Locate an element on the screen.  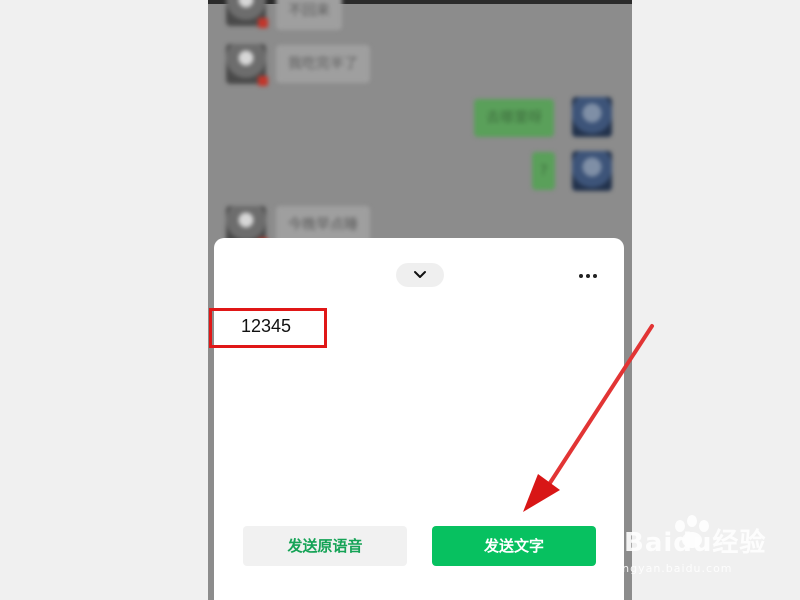
annotation-arrow is located at coordinates (588, 418).